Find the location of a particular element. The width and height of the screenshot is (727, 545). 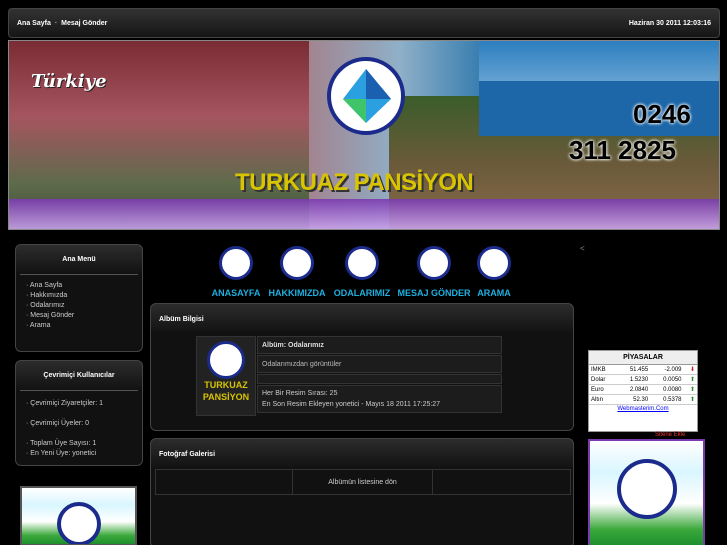

menu-item-rooms: · Odalarımız is located at coordinates (79, 306).